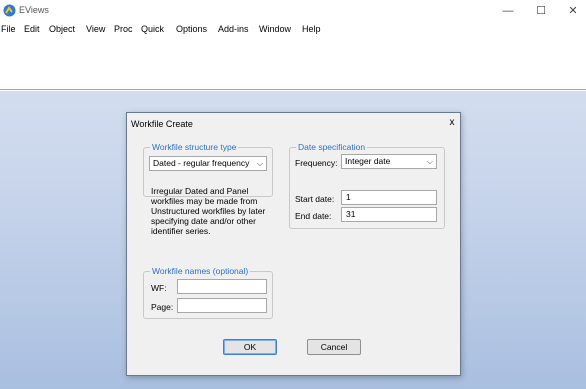 The width and height of the screenshot is (586, 389). I want to click on frequency-select: Integer date ⌵, so click(389, 161).